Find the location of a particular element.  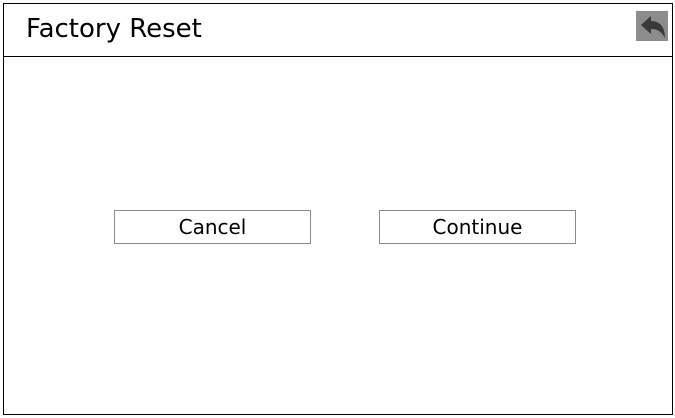

back-button is located at coordinates (652, 26).